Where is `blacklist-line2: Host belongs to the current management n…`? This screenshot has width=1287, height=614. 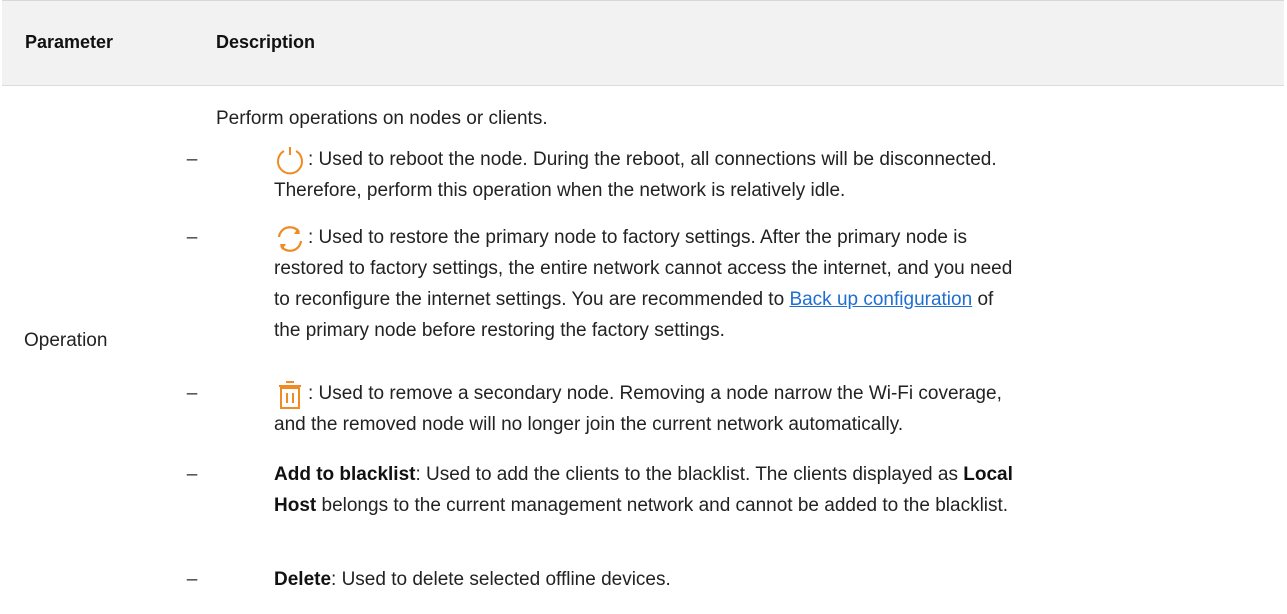 blacklist-line2: Host belongs to the current management n… is located at coordinates (641, 505).